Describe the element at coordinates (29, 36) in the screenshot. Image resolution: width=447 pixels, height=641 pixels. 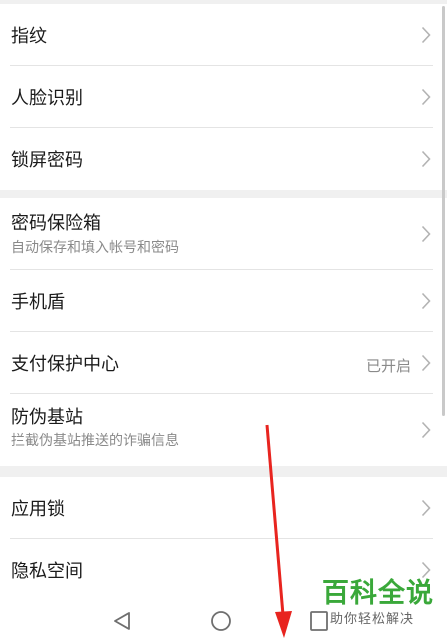
I see `settings-item-label: 指纹` at that location.